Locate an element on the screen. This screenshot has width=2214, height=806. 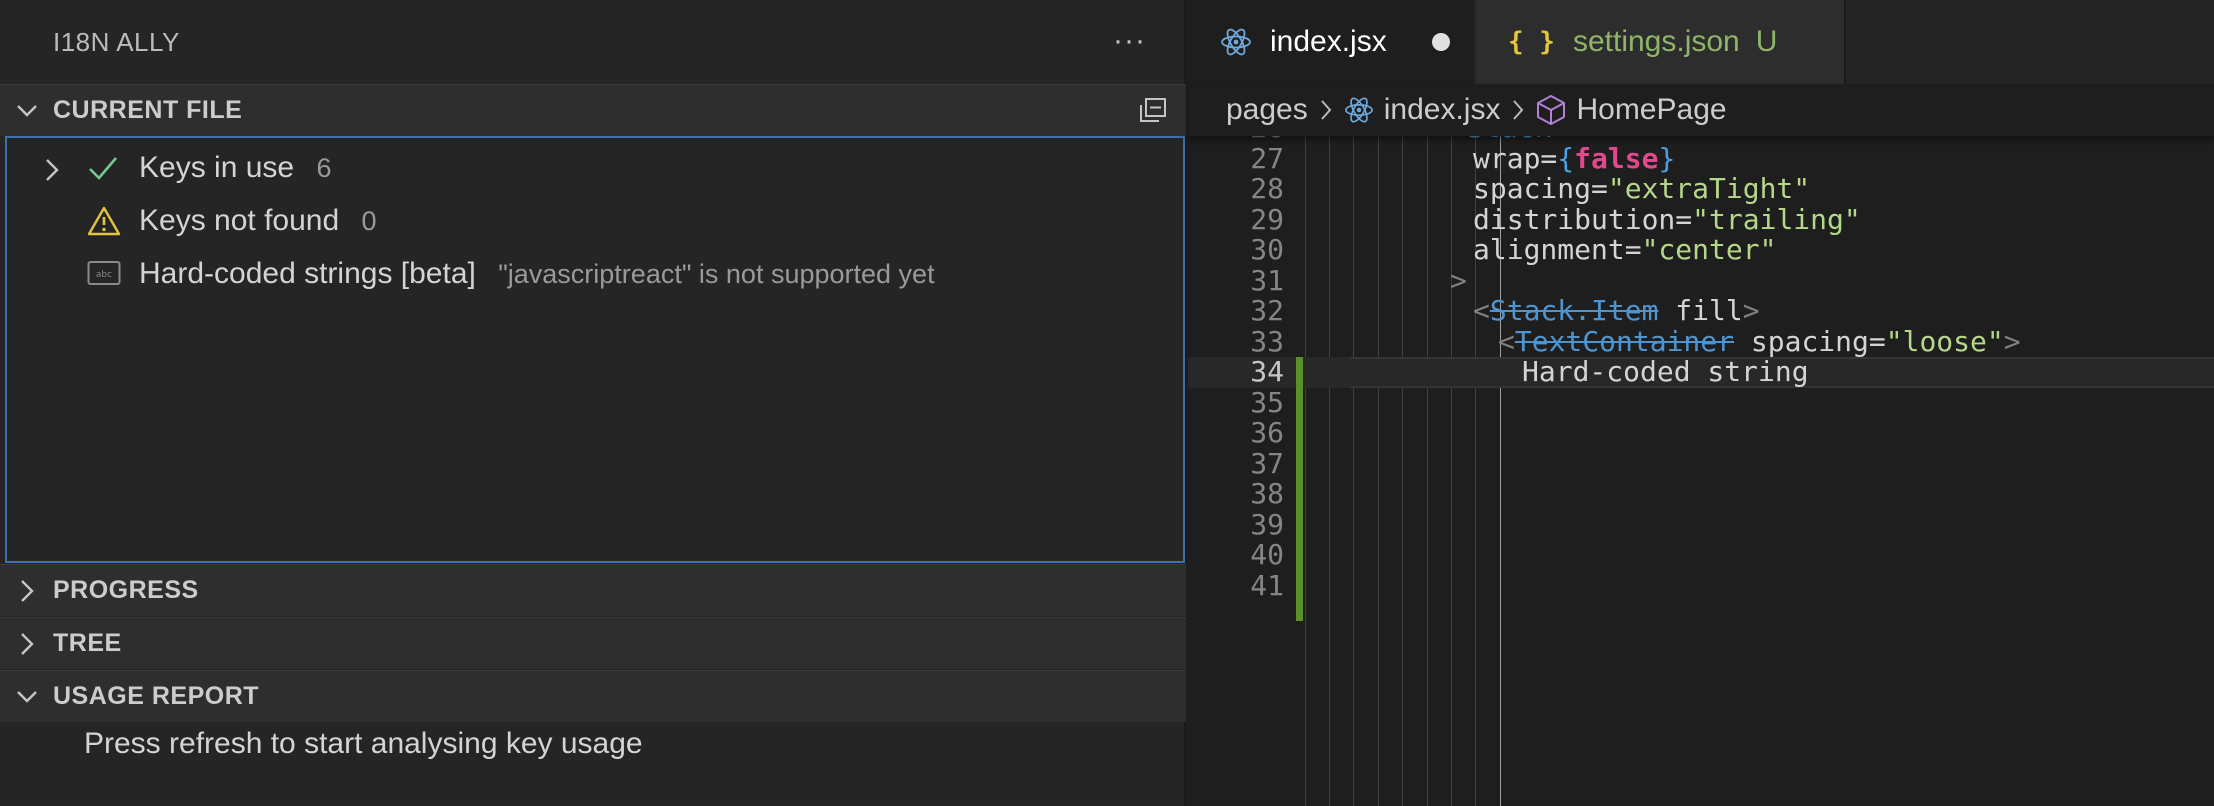
abc-icon: abc is located at coordinates (104, 277).